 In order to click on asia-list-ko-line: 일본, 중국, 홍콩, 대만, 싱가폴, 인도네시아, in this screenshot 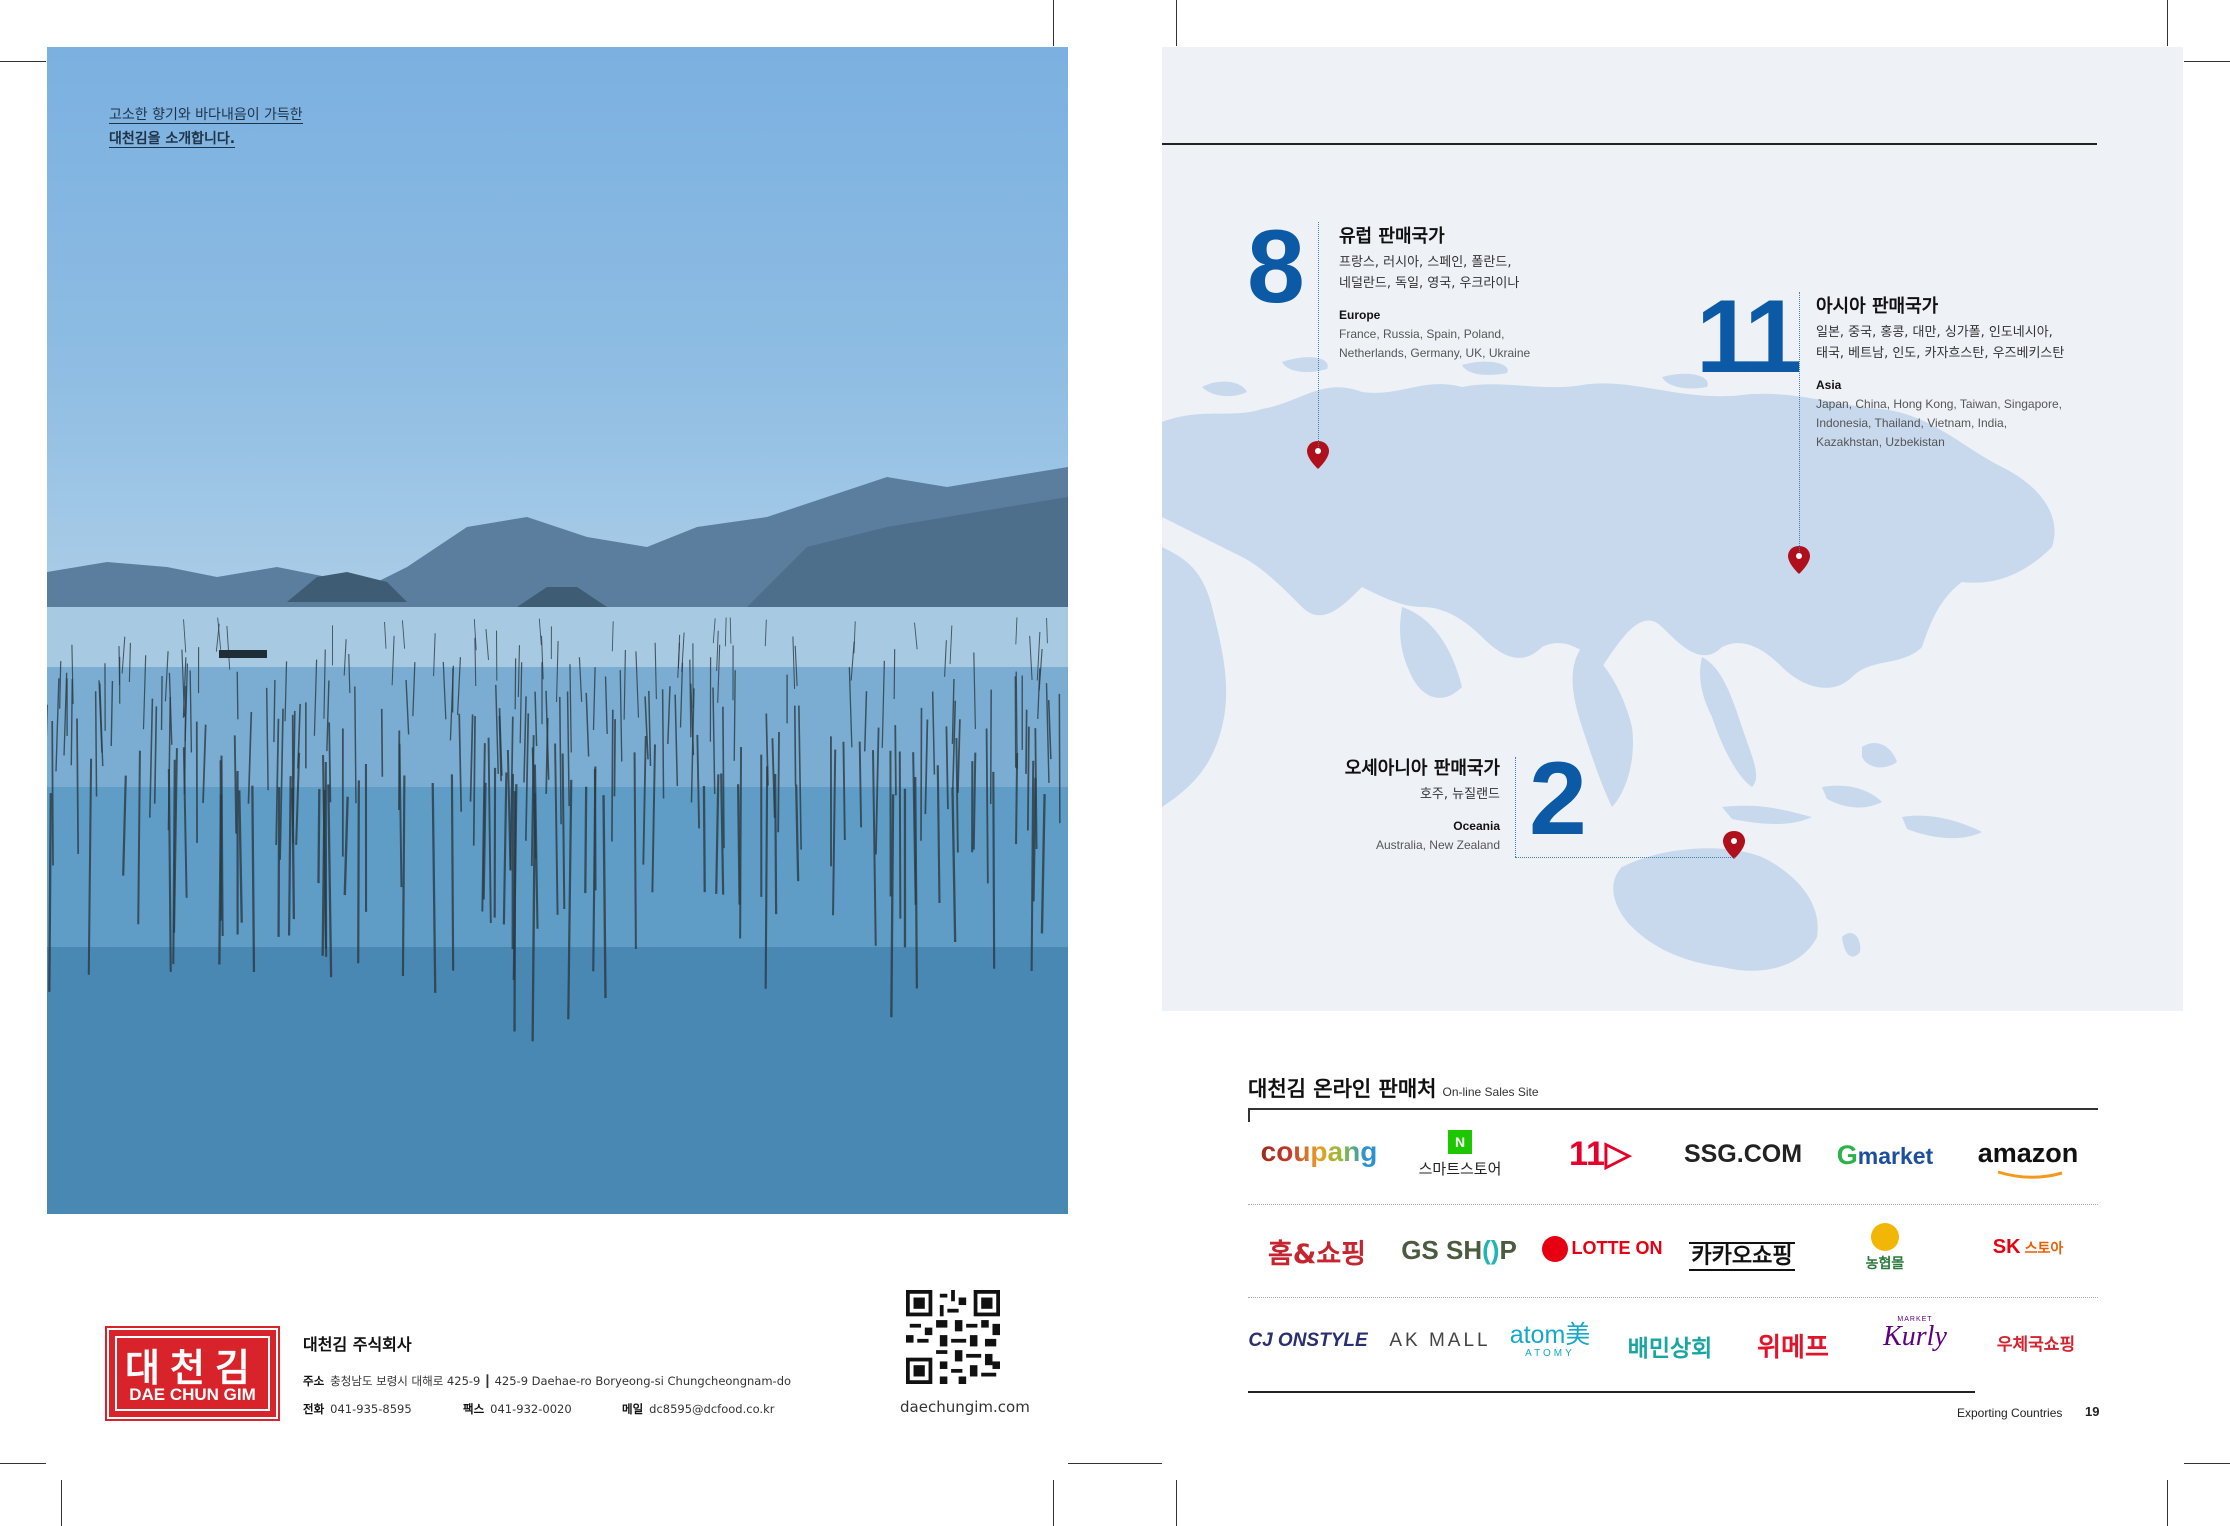, I will do `click(1934, 332)`.